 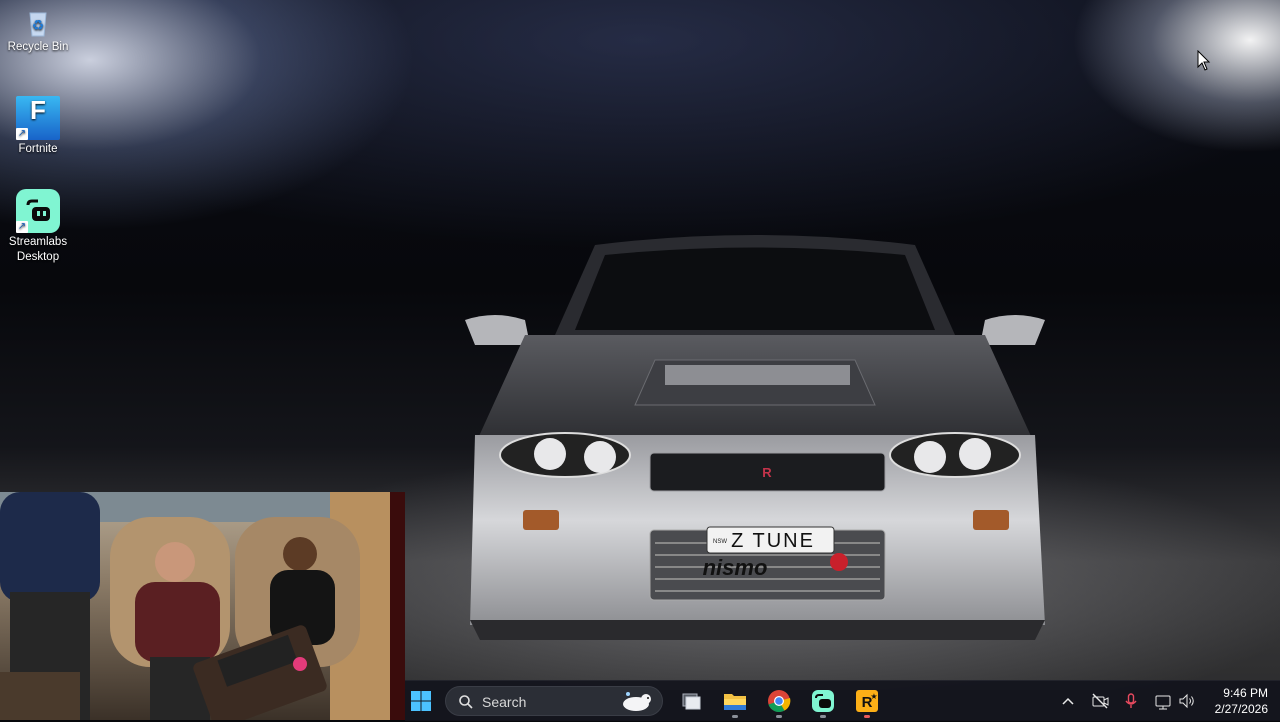 I want to click on rockstar-launcher-icon: R ★, so click(x=867, y=701).